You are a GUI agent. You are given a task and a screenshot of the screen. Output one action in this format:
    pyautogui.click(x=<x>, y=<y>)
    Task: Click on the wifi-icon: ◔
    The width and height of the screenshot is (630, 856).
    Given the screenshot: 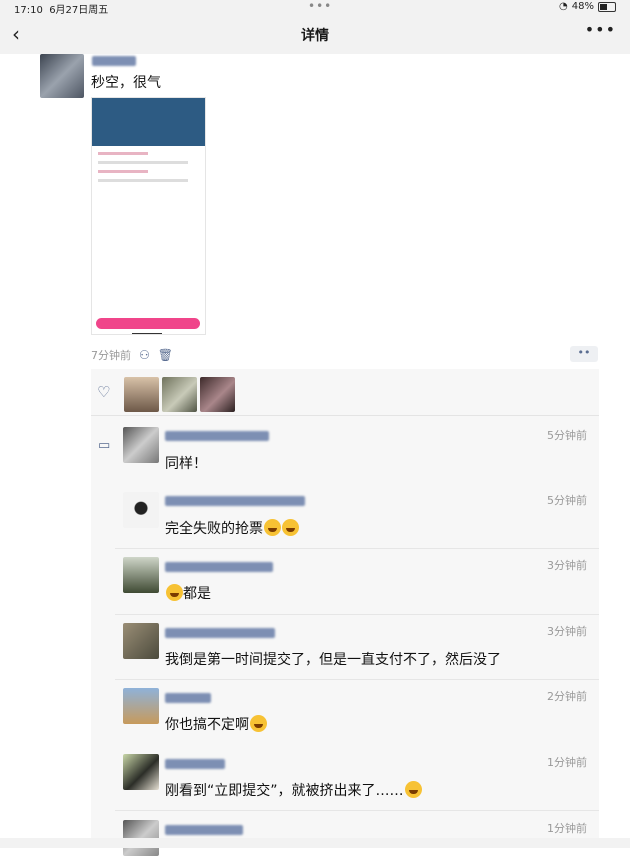 What is the action you would take?
    pyautogui.click(x=563, y=6)
    